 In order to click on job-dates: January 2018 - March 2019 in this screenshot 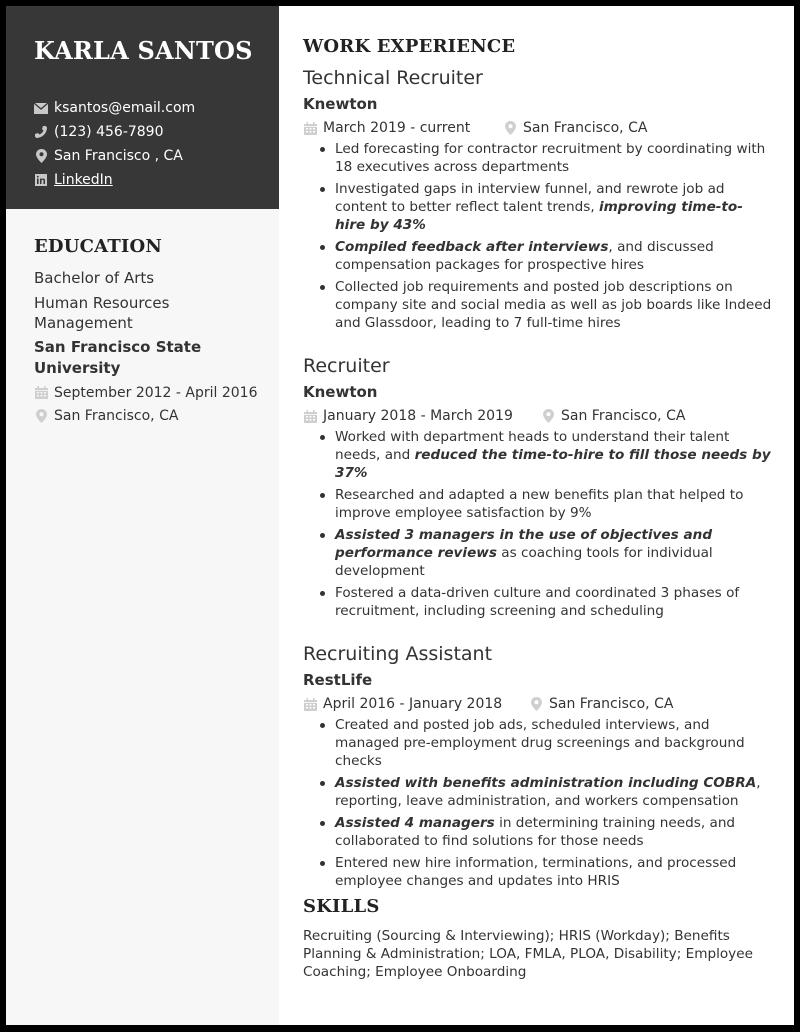, I will do `click(422, 416)`.